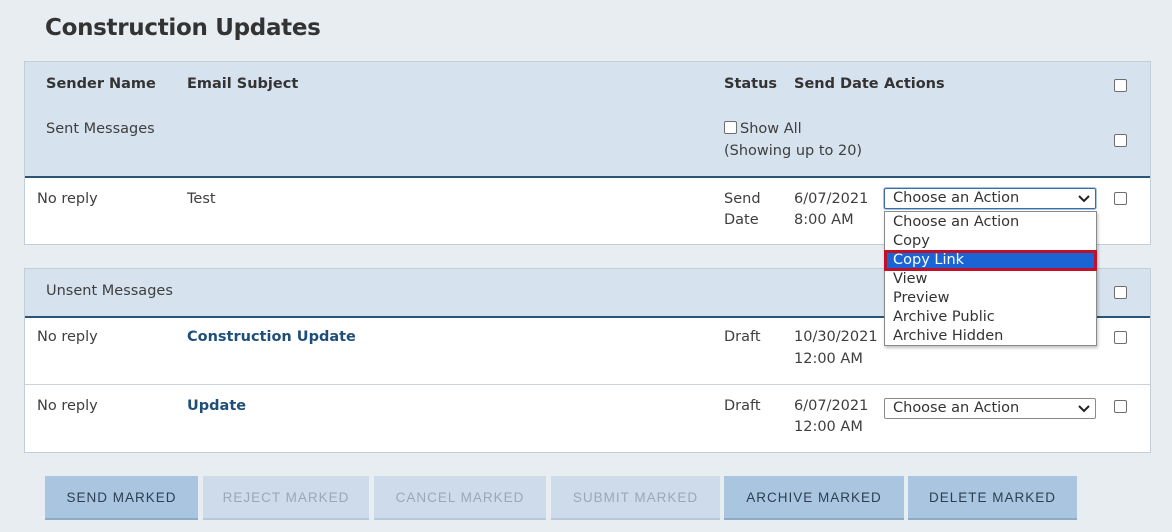 The image size is (1172, 532). I want to click on archive-marked-button: ARCHIVE MARKED, so click(814, 498).